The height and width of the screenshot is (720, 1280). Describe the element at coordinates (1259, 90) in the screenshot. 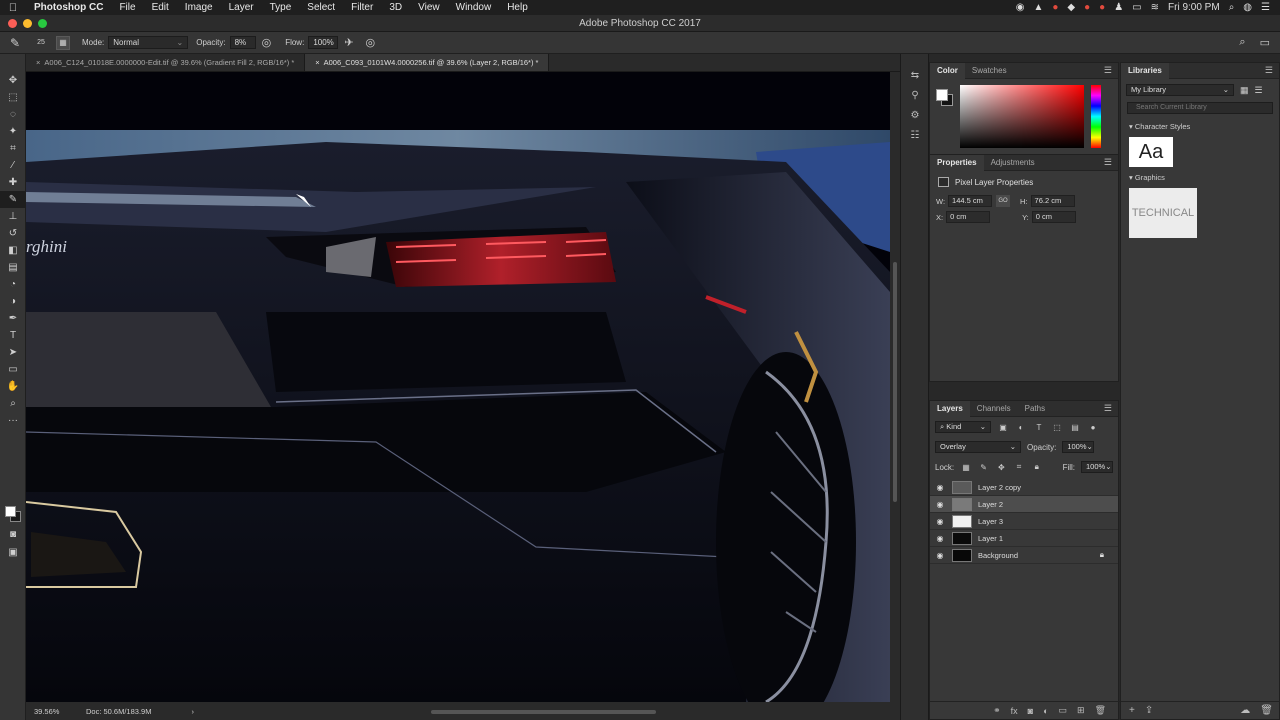

I see `list-view-icon: ☰` at that location.